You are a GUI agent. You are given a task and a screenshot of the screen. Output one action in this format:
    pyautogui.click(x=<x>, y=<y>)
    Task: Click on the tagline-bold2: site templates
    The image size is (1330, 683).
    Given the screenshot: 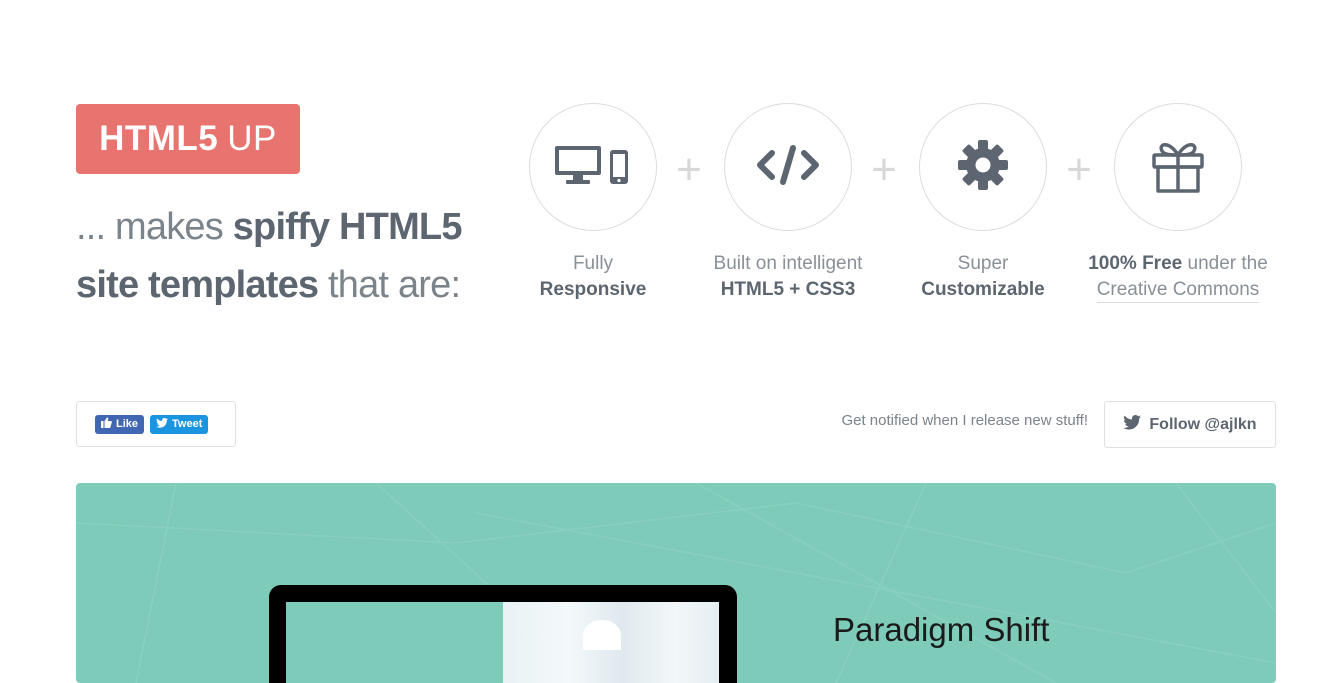 What is the action you would take?
    pyautogui.click(x=197, y=285)
    